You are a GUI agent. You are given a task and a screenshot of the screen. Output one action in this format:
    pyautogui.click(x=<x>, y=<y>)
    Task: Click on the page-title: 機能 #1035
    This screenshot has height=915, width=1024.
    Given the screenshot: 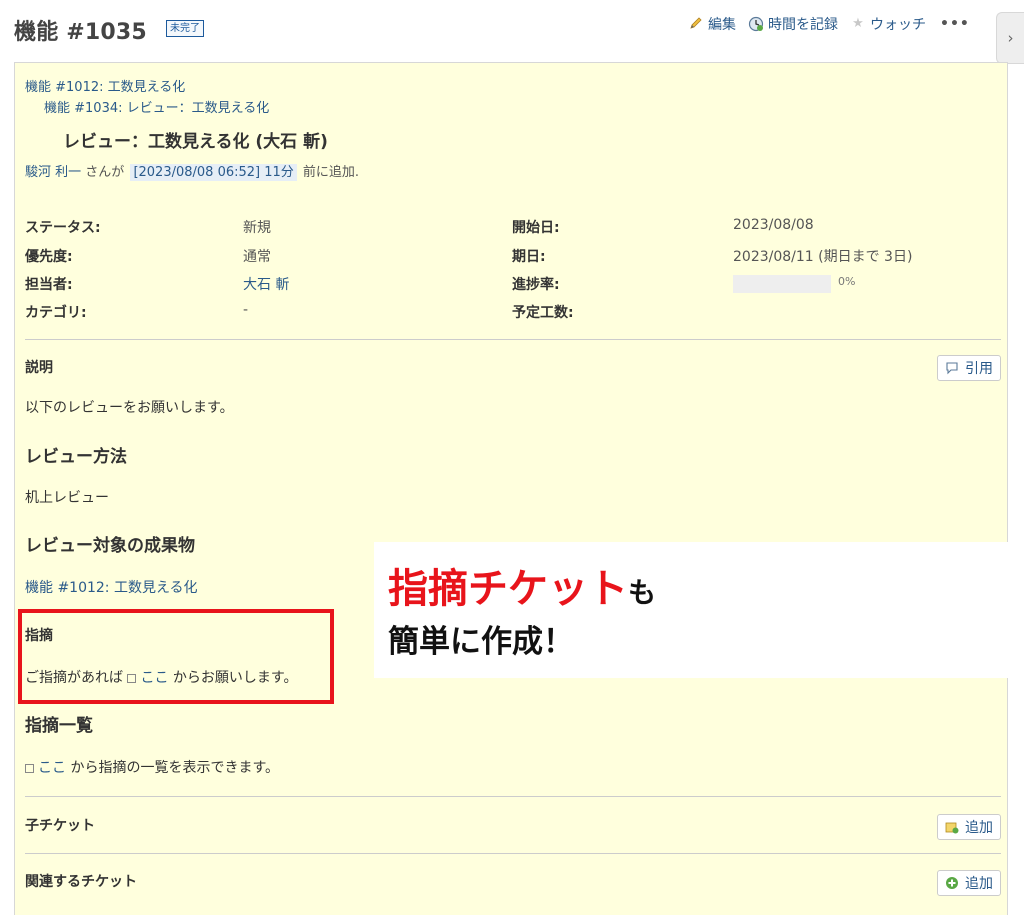 What is the action you would take?
    pyautogui.click(x=80, y=32)
    